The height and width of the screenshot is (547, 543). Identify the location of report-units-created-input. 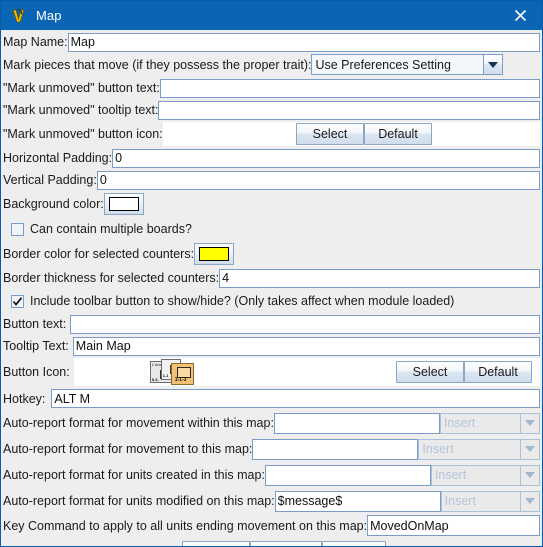
(347, 475).